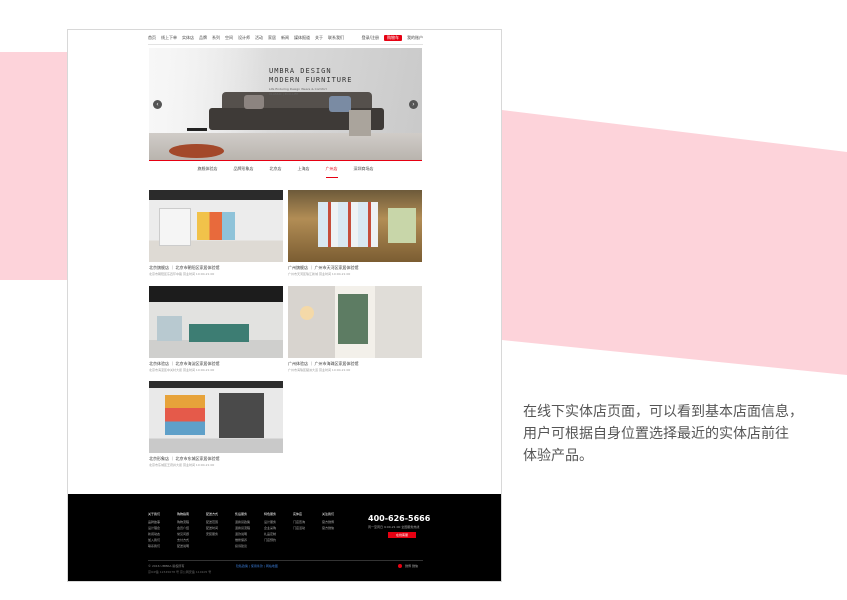  What do you see at coordinates (285, 172) in the screenshot?
I see `store-tabs: 旗舰体验店 品牌形象店 北京店 上海店 广州店 深圳商场店` at bounding box center [285, 172].